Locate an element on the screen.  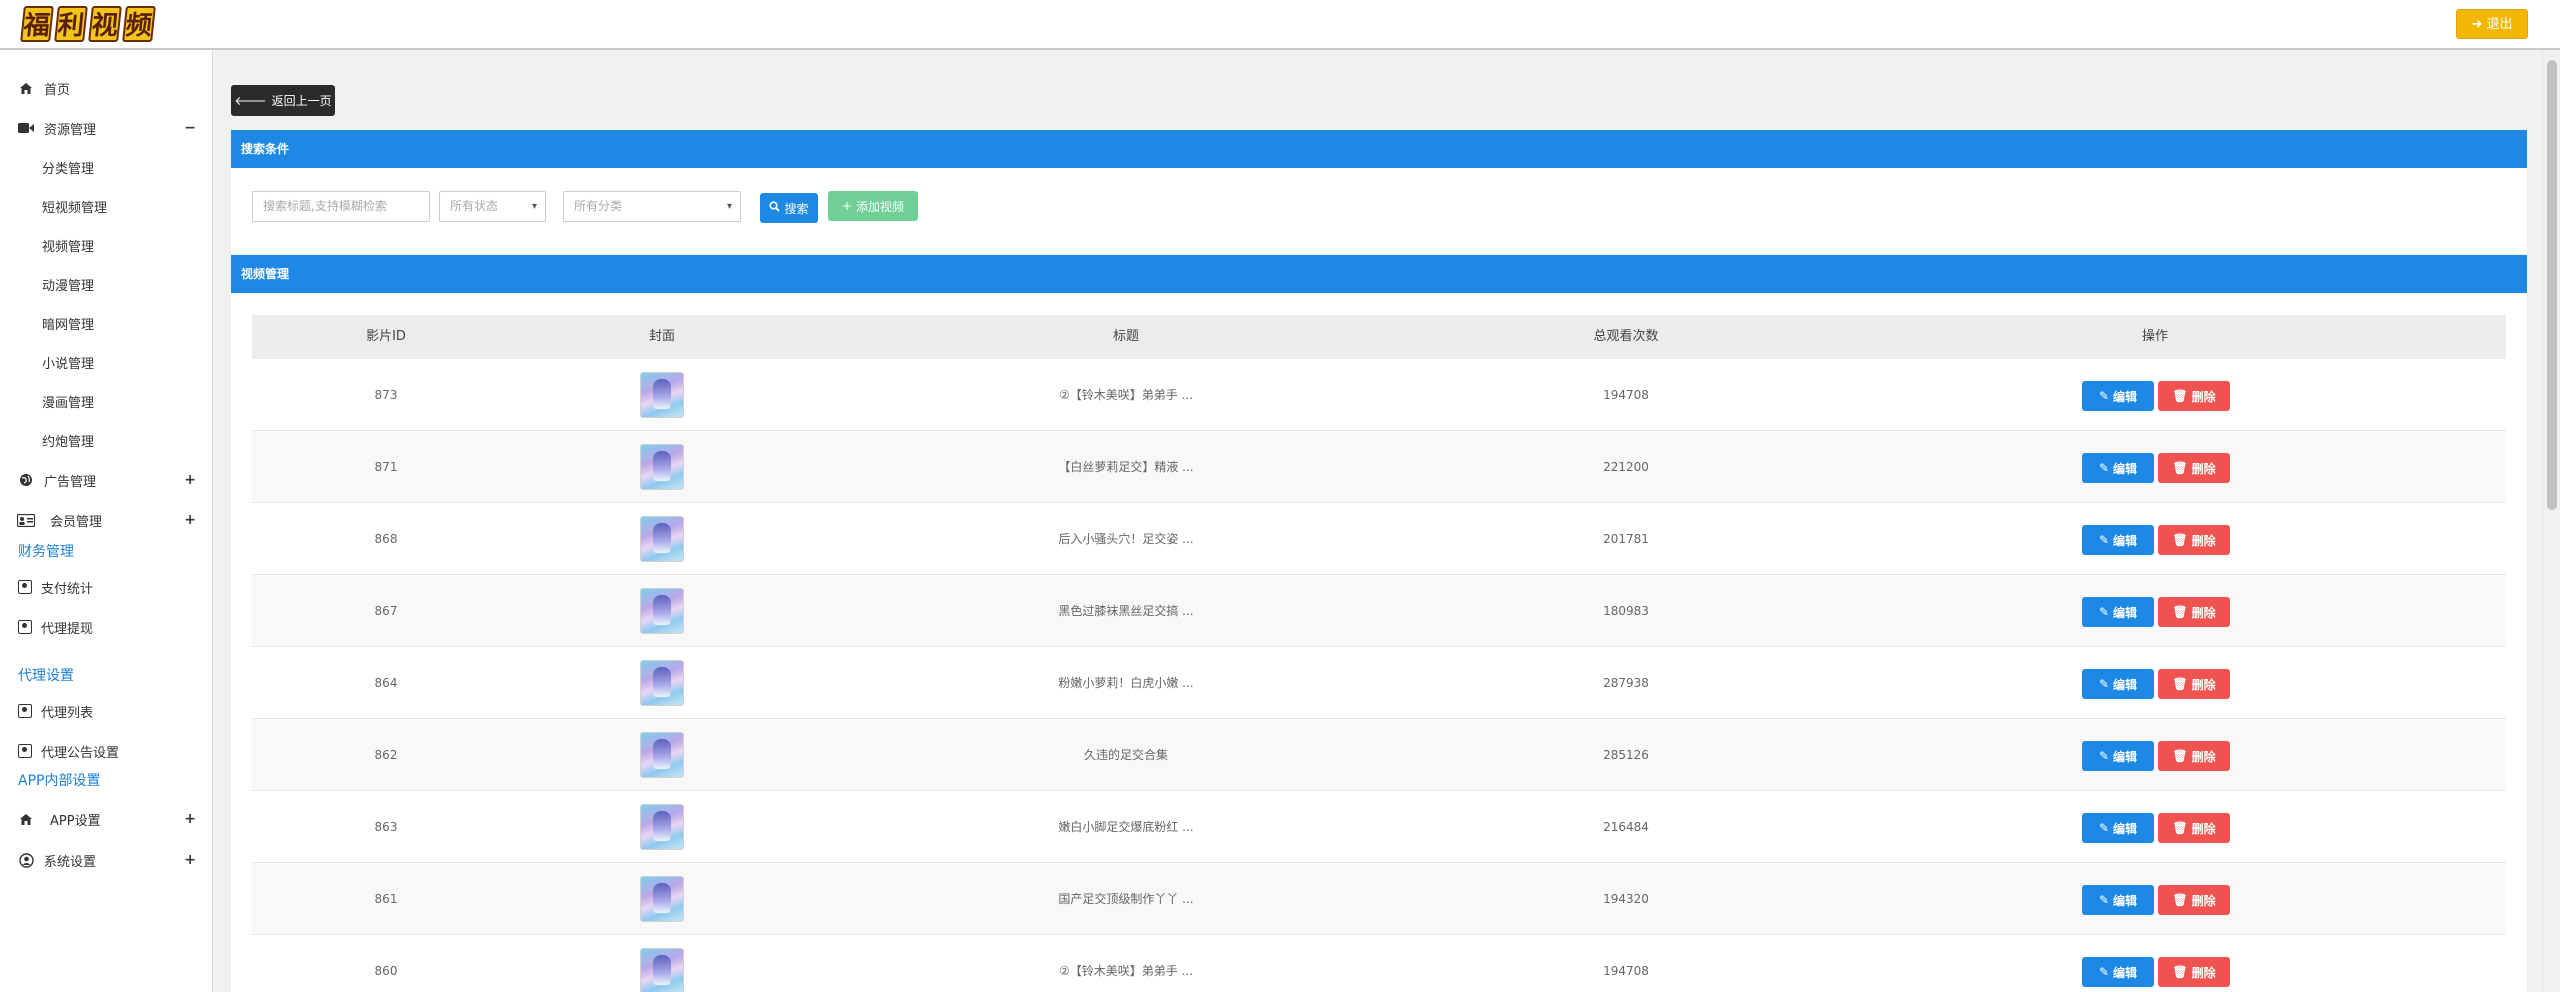
sidebar-item-video: 视频管理 is located at coordinates (68, 245).